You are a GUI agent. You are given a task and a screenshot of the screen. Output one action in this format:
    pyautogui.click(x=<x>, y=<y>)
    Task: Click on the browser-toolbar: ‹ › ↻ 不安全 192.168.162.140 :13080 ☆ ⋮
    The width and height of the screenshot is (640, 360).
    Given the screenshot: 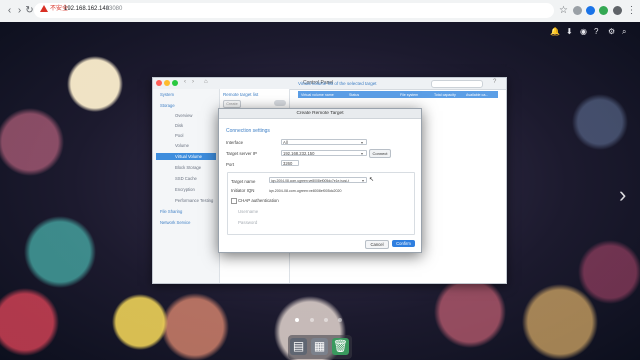 What is the action you would take?
    pyautogui.click(x=320, y=11)
    